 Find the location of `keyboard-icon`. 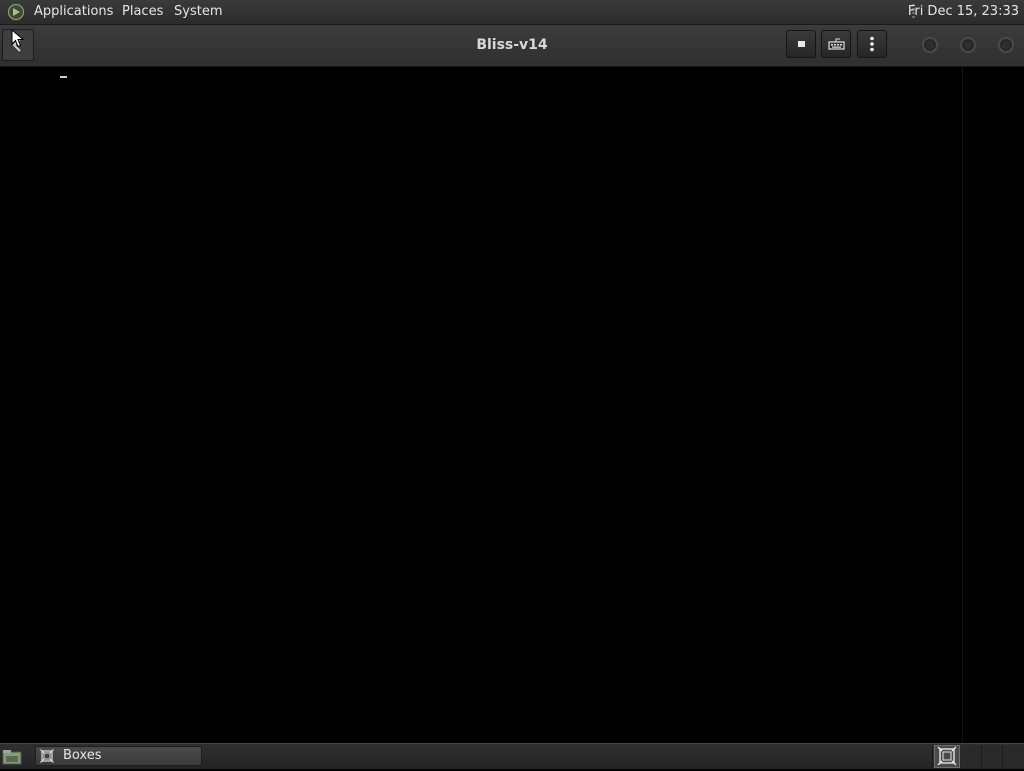

keyboard-icon is located at coordinates (836, 44).